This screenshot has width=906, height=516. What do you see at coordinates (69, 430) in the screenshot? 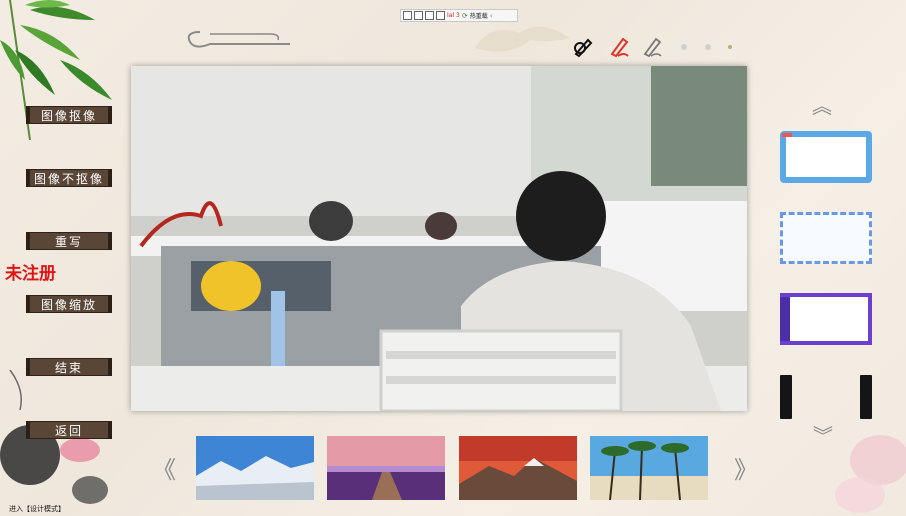
I see `menu-back: 返回` at bounding box center [69, 430].